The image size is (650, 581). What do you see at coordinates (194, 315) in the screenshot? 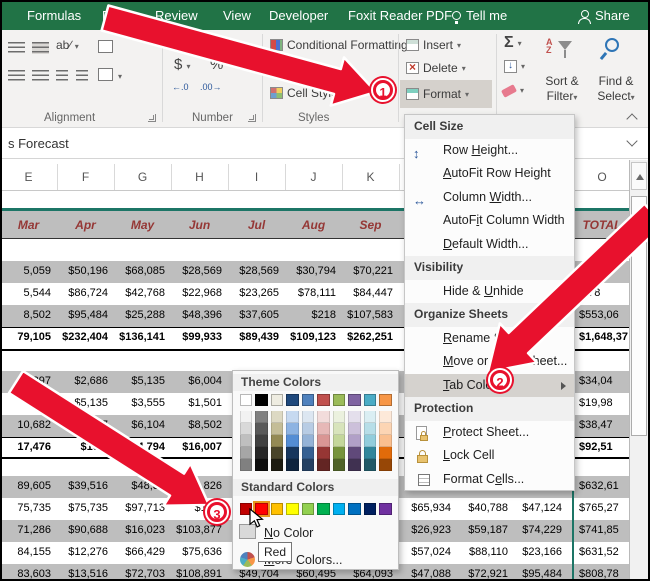
I see `sheet-cell: $48,396` at bounding box center [194, 315].